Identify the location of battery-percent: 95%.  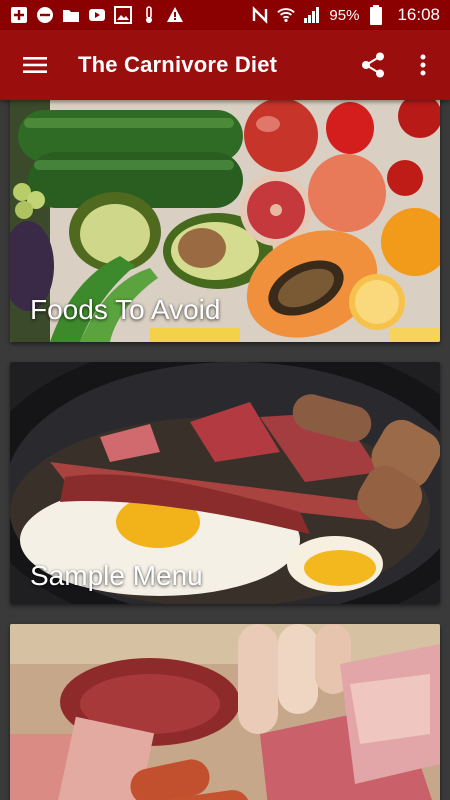
(344, 15).